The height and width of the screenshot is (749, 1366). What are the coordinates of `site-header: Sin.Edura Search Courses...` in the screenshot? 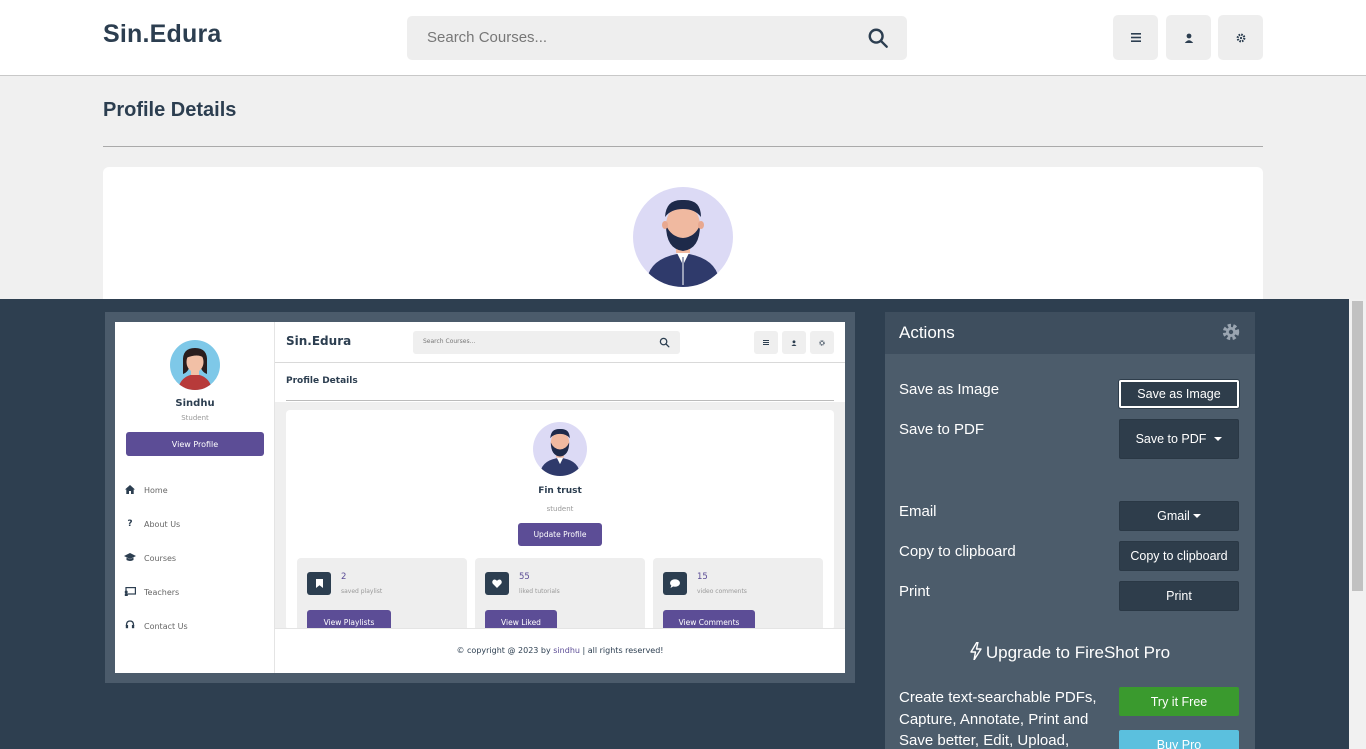 It's located at (683, 38).